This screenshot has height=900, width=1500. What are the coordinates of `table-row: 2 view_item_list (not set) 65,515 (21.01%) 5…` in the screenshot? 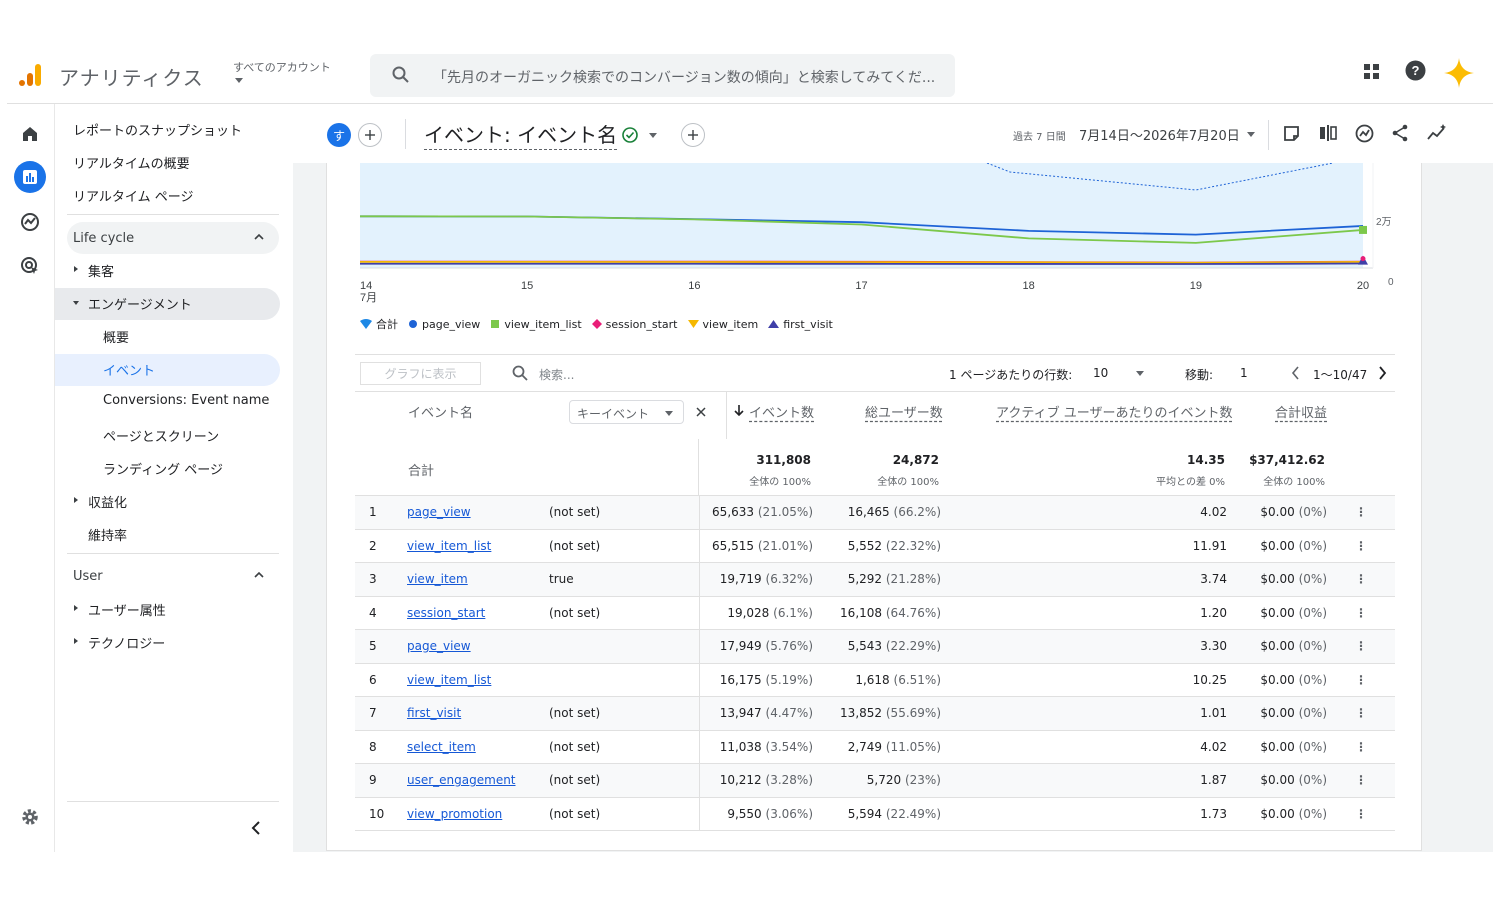 It's located at (875, 546).